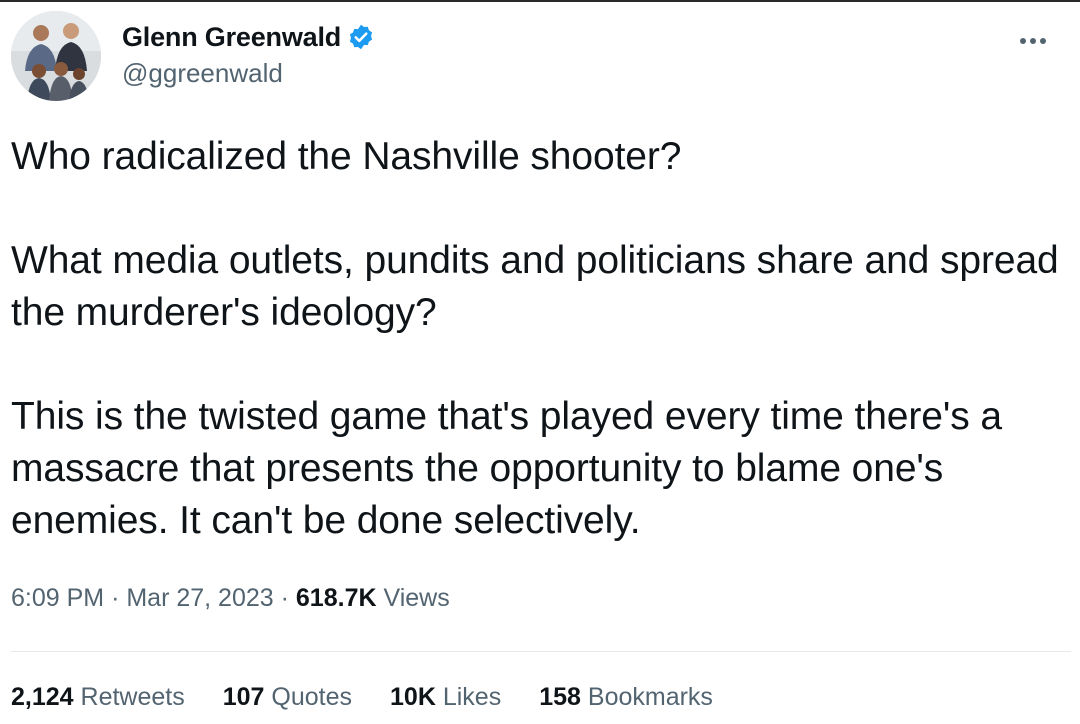 Image resolution: width=1080 pixels, height=724 pixels. What do you see at coordinates (248, 73) in the screenshot?
I see `handle: @ggreenwald` at bounding box center [248, 73].